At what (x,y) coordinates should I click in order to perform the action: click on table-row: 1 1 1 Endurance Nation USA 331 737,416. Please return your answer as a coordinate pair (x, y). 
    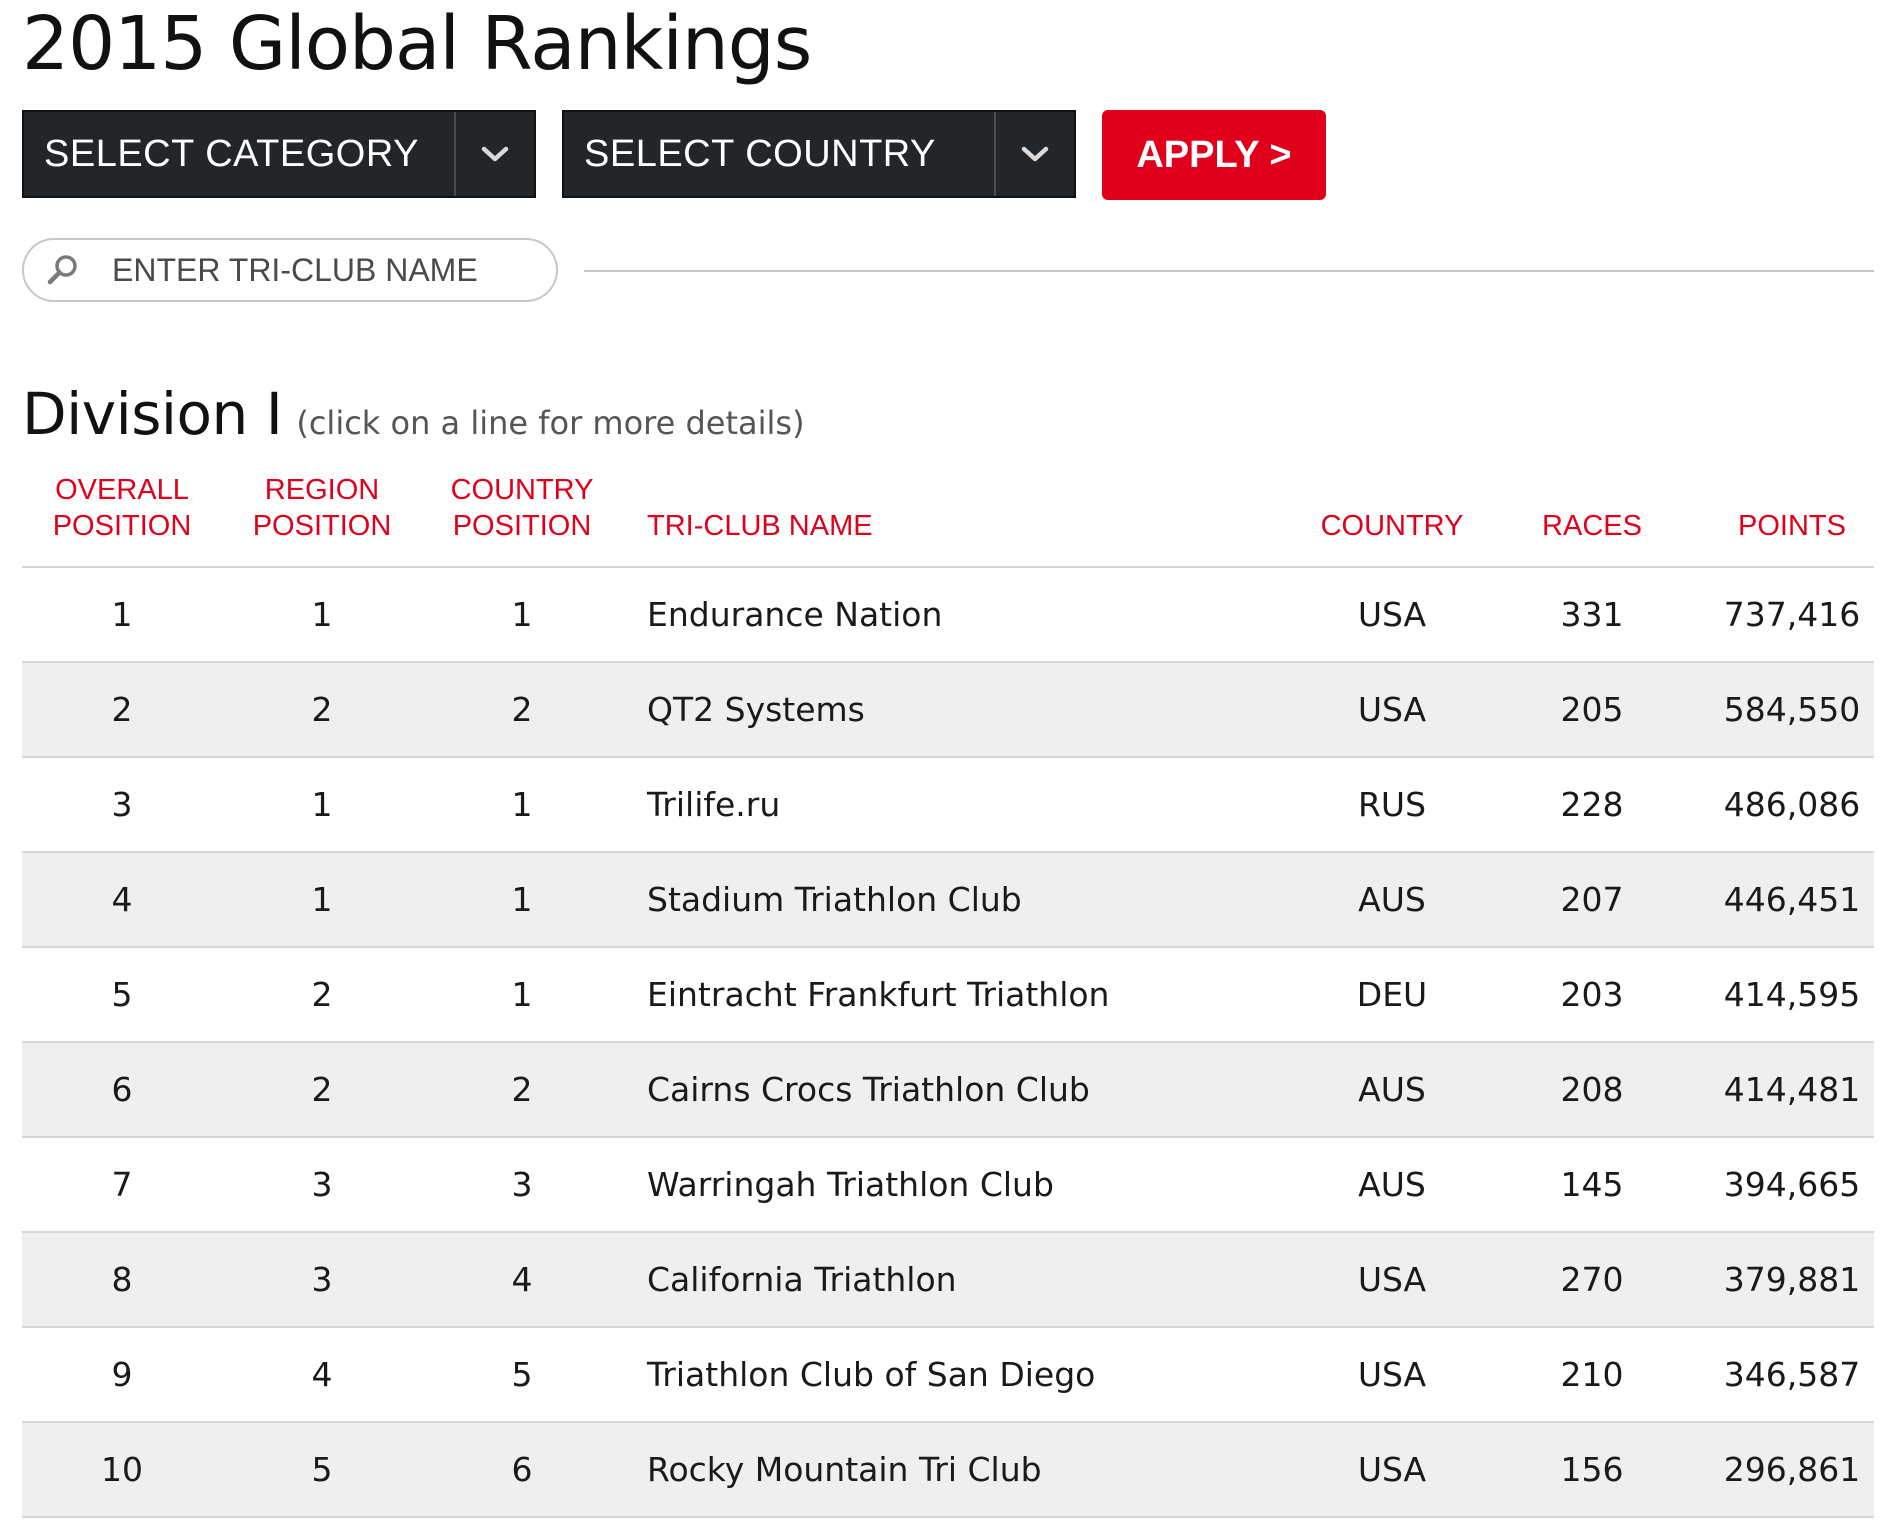
    Looking at the image, I should click on (948, 615).